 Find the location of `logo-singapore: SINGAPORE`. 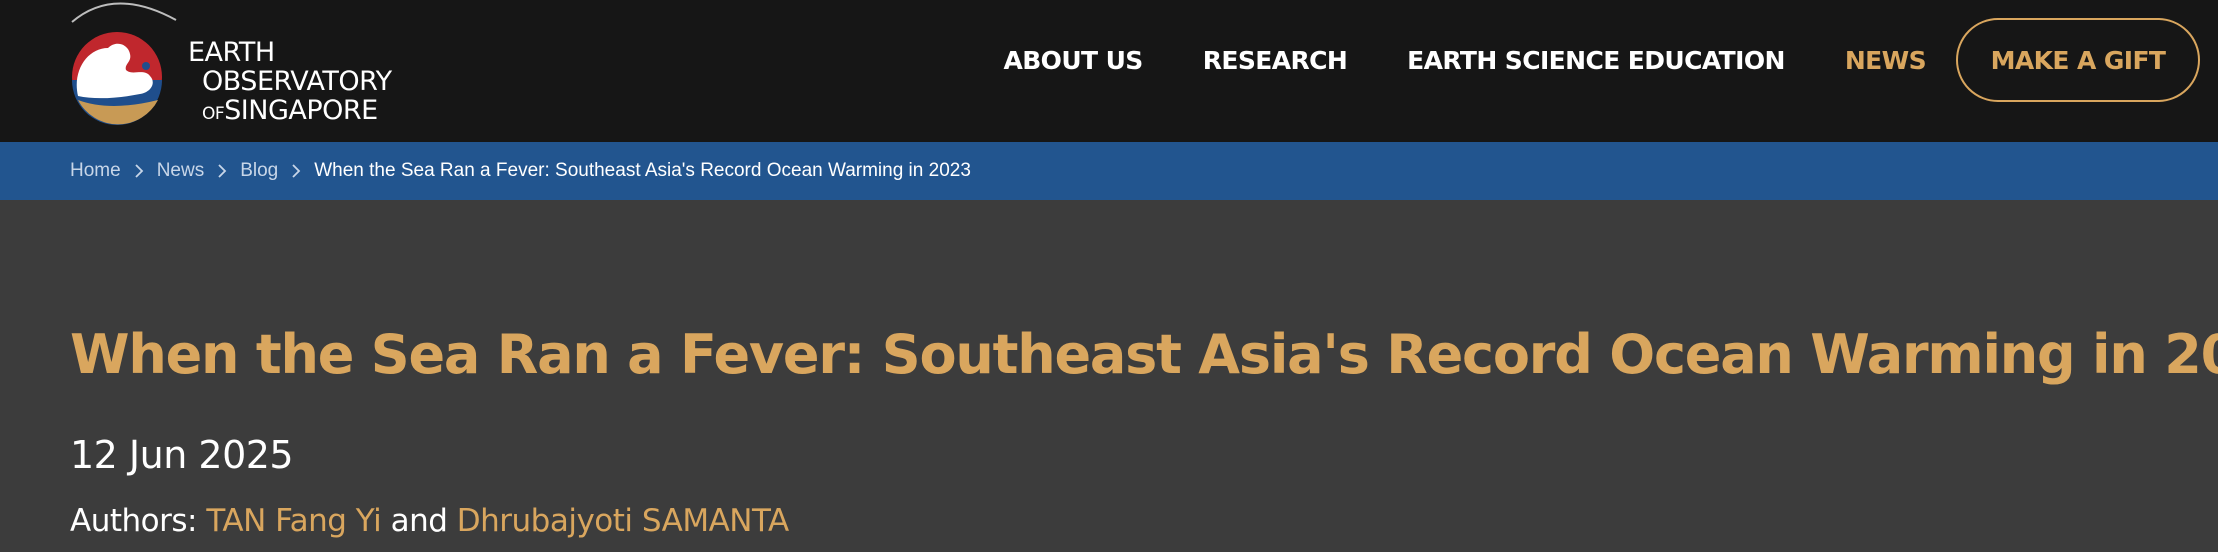

logo-singapore: SINGAPORE is located at coordinates (301, 110).